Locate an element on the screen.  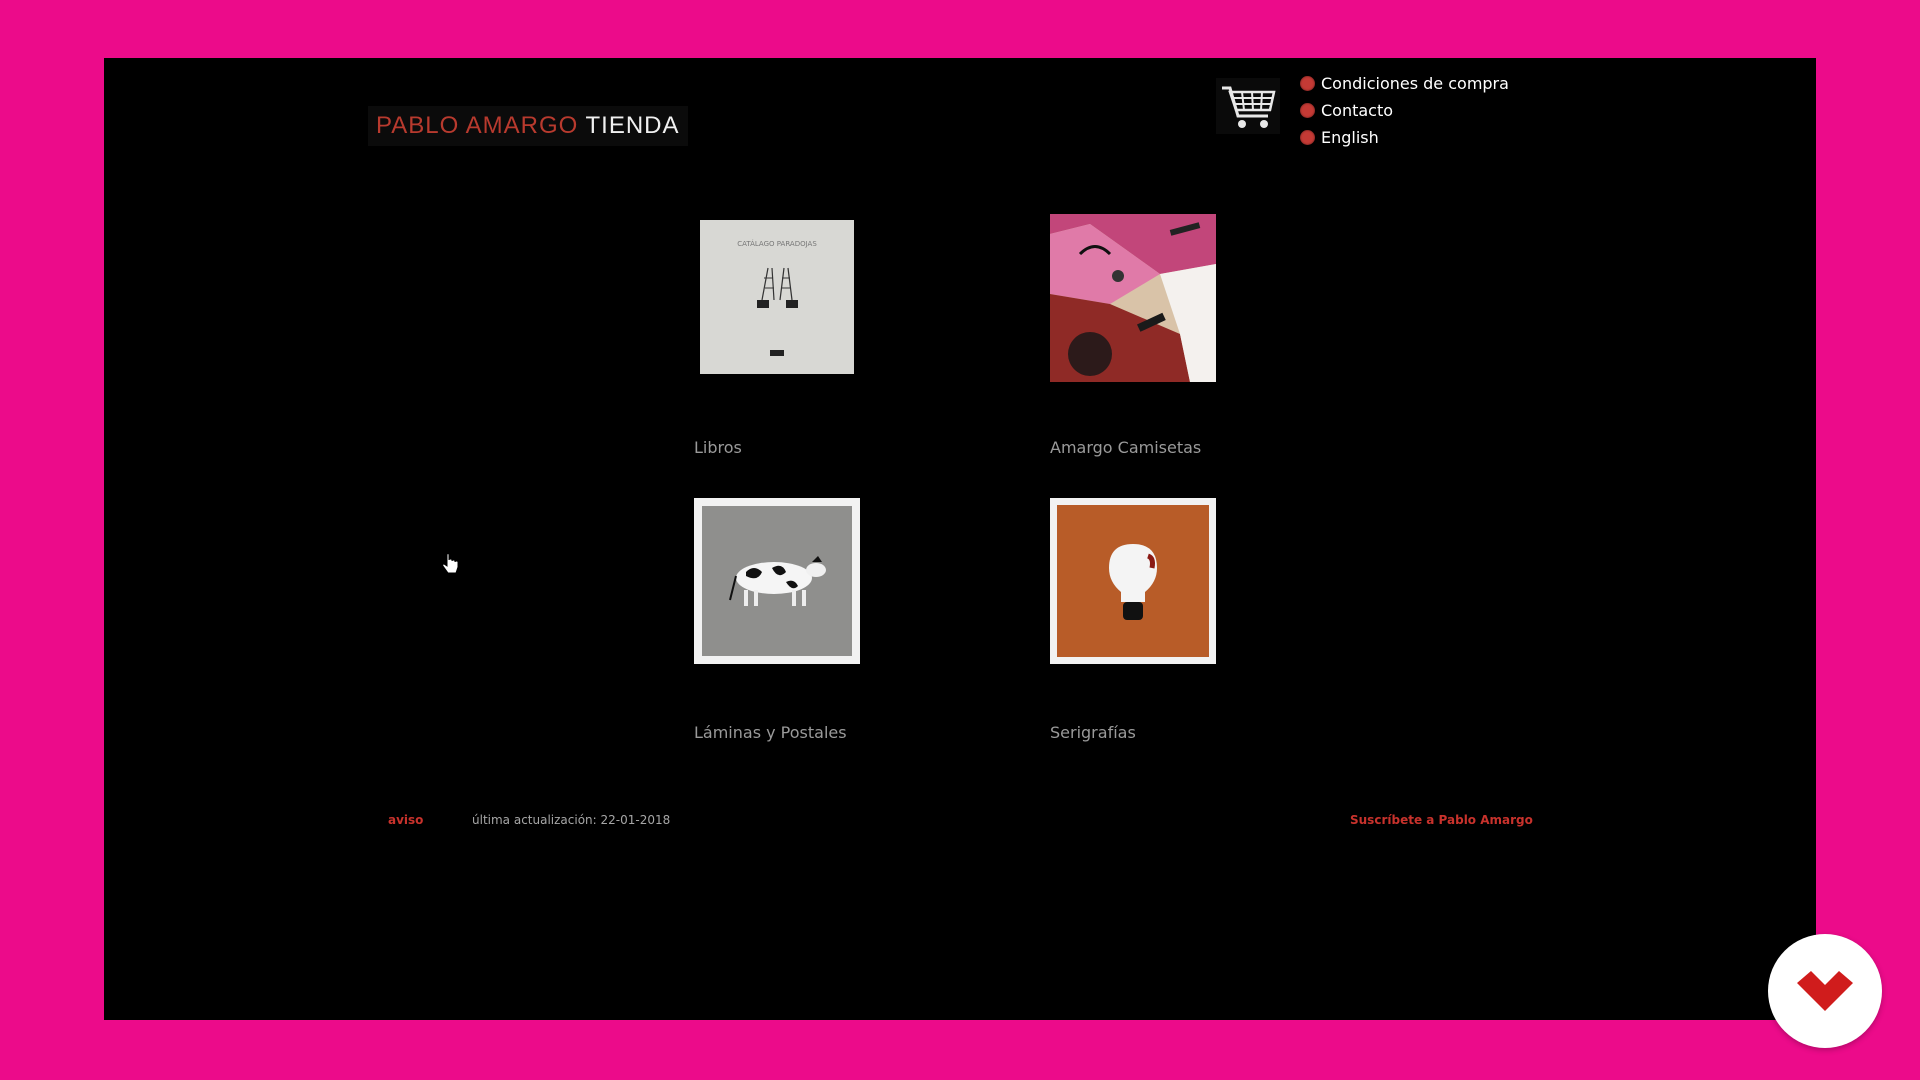
nav-label: Condiciones de compra is located at coordinates (1415, 83).